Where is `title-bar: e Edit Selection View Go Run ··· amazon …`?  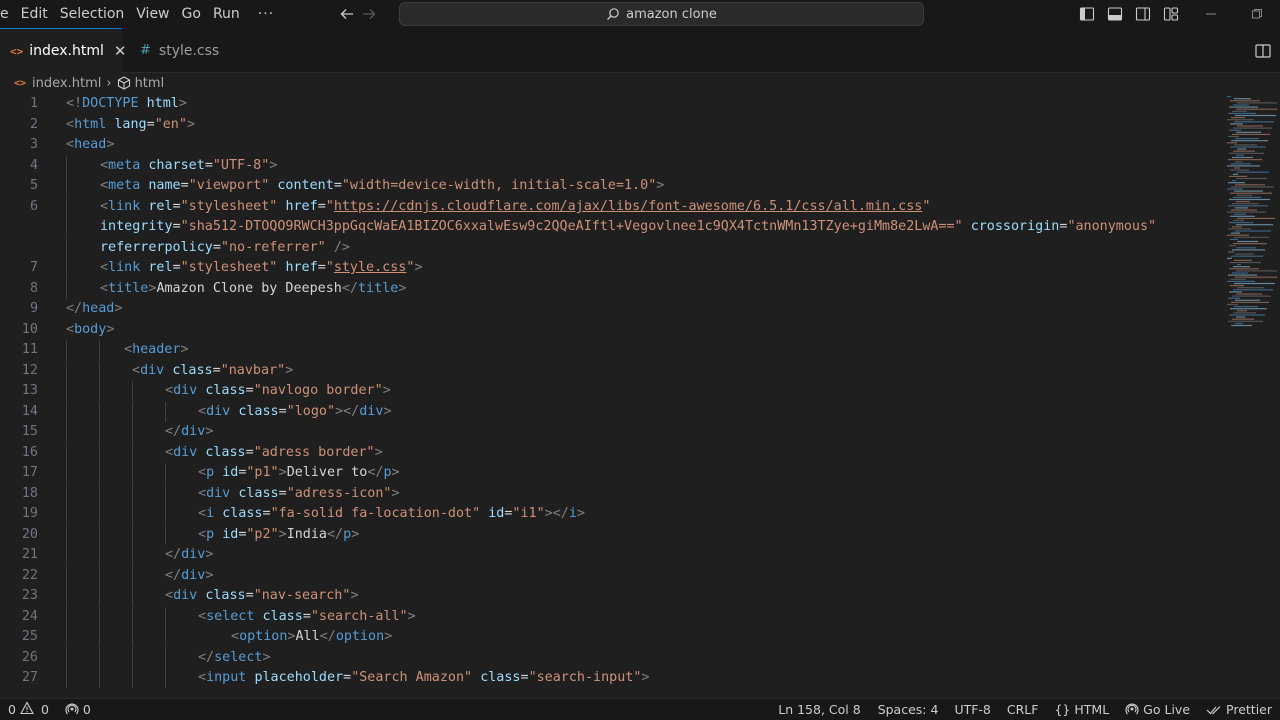
title-bar: e Edit Selection View Go Run ··· amazon … is located at coordinates (640, 14).